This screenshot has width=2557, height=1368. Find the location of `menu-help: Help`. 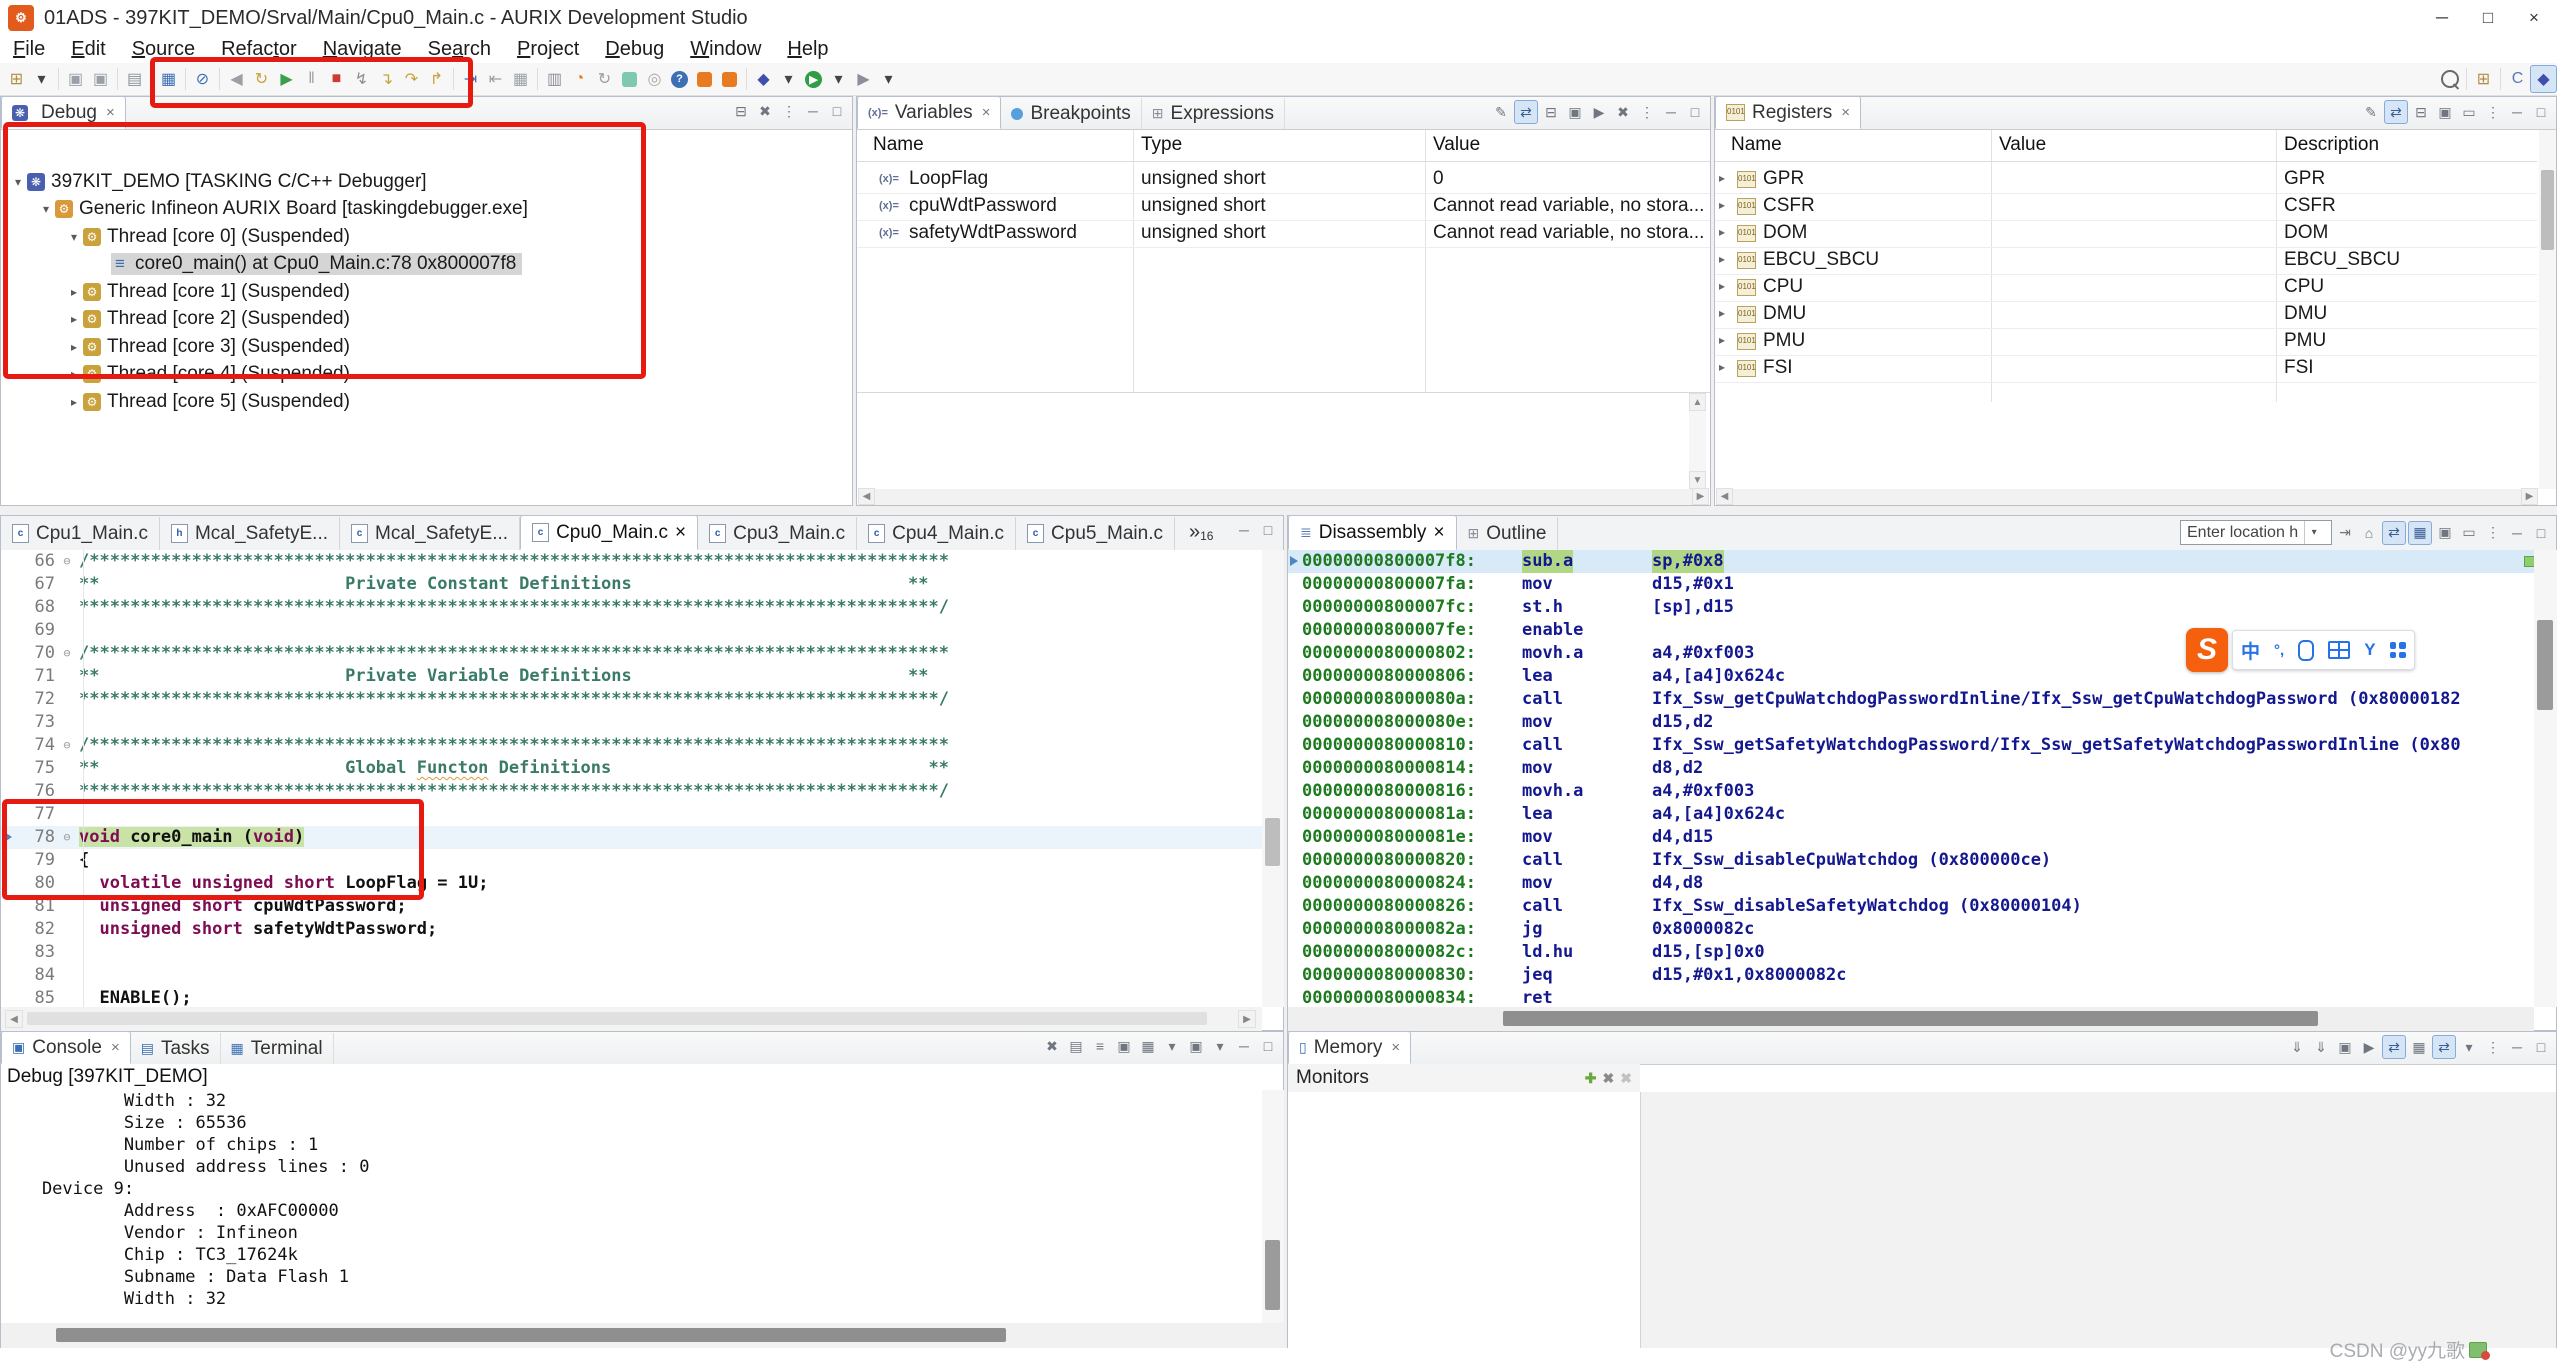

menu-help: Help is located at coordinates (807, 49).